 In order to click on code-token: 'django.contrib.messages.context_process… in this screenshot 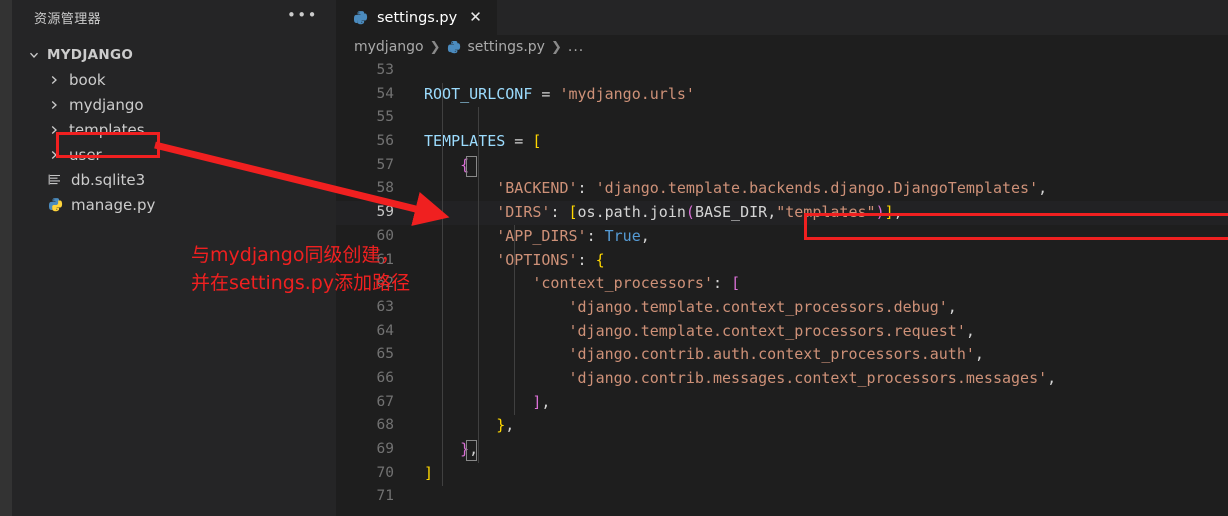, I will do `click(808, 377)`.